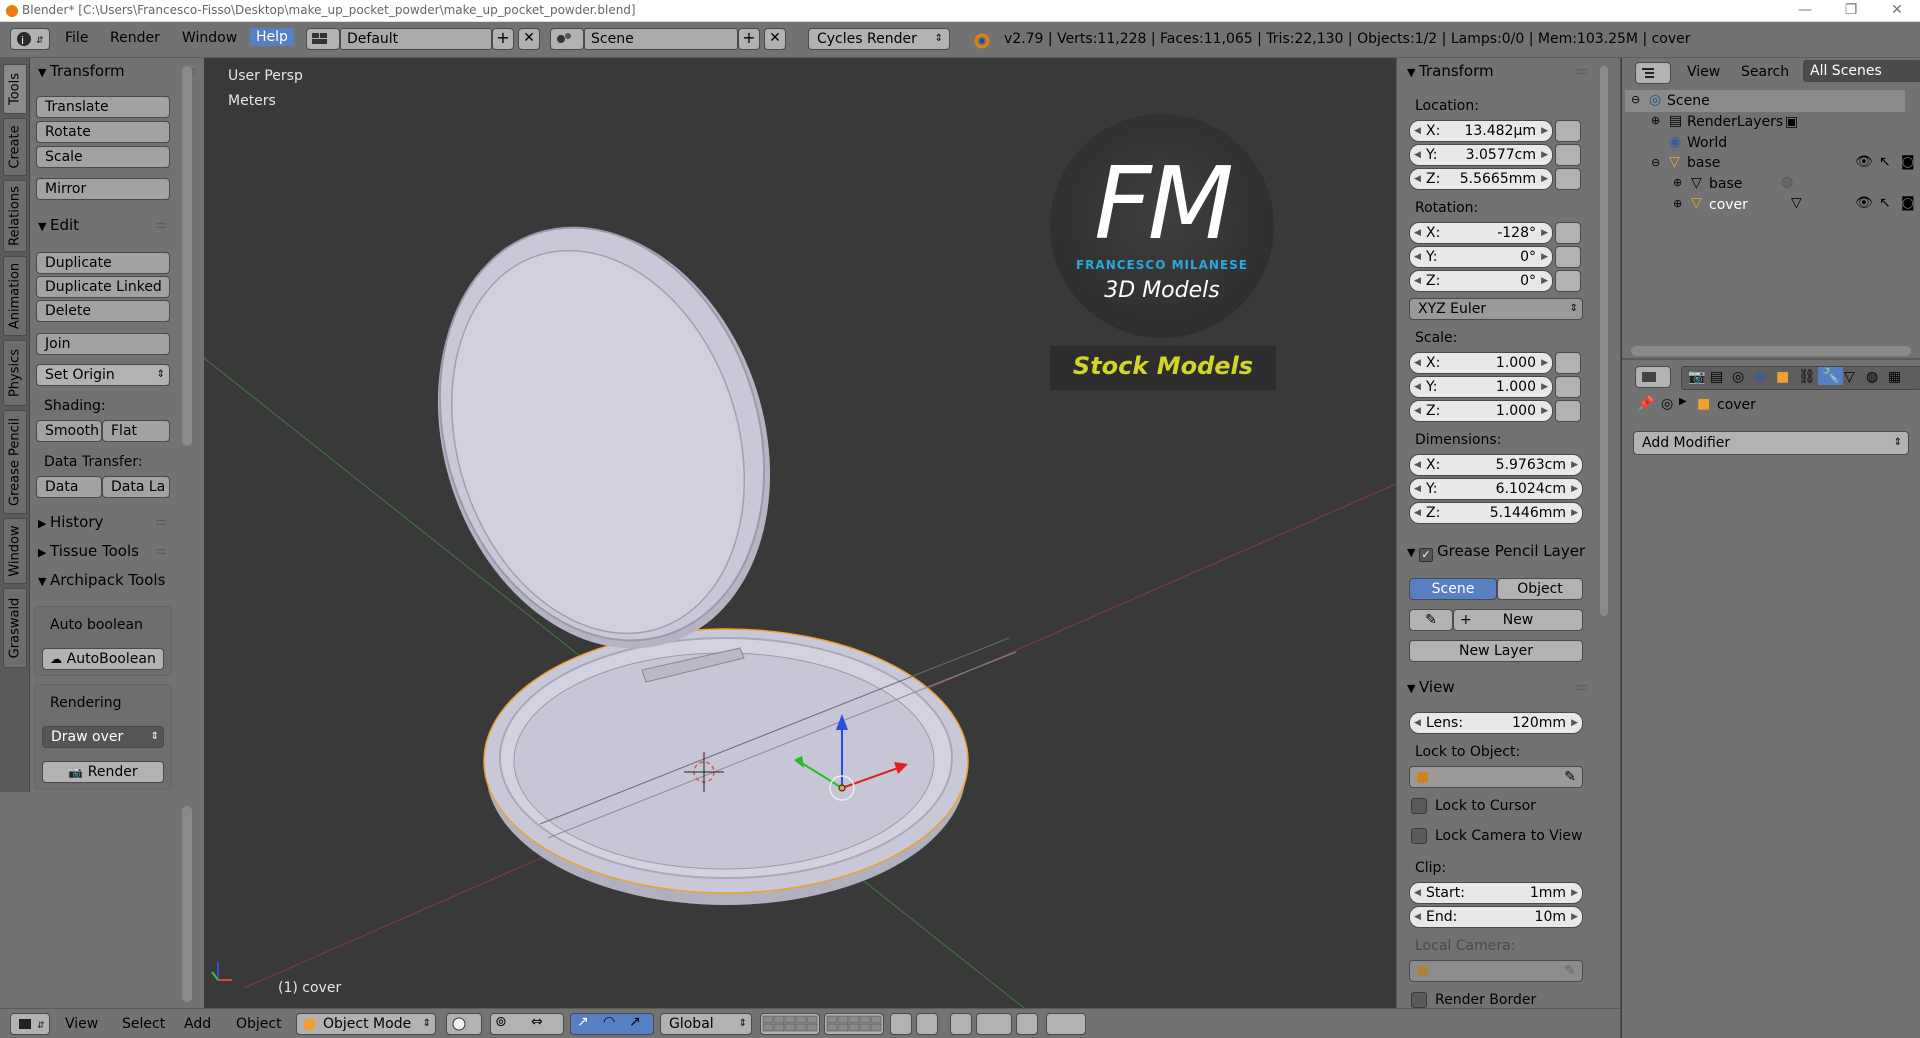  Describe the element at coordinates (15, 551) in the screenshot. I see `tab-window: Window` at that location.